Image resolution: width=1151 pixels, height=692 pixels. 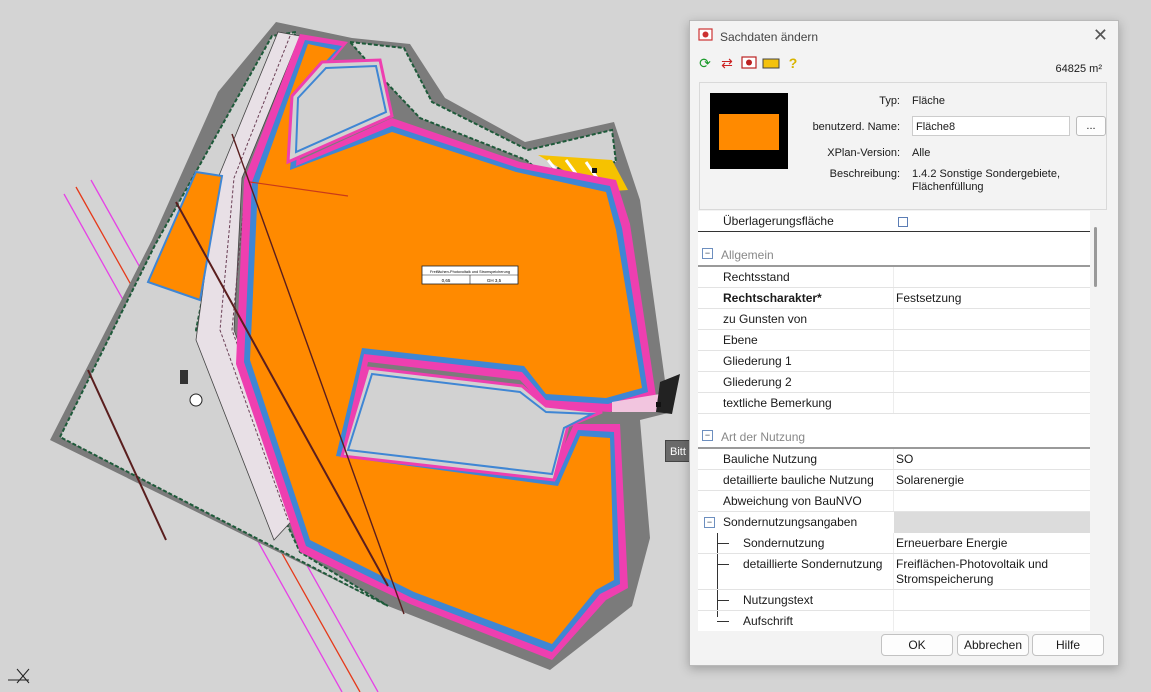 I want to click on row-value: Festsetzung, so click(x=928, y=298).